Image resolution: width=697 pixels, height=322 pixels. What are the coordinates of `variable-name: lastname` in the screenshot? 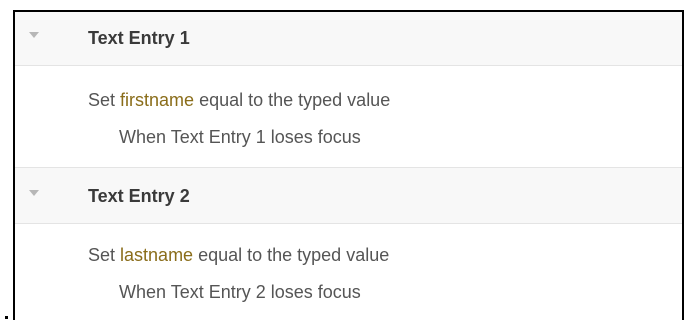 It's located at (156, 255).